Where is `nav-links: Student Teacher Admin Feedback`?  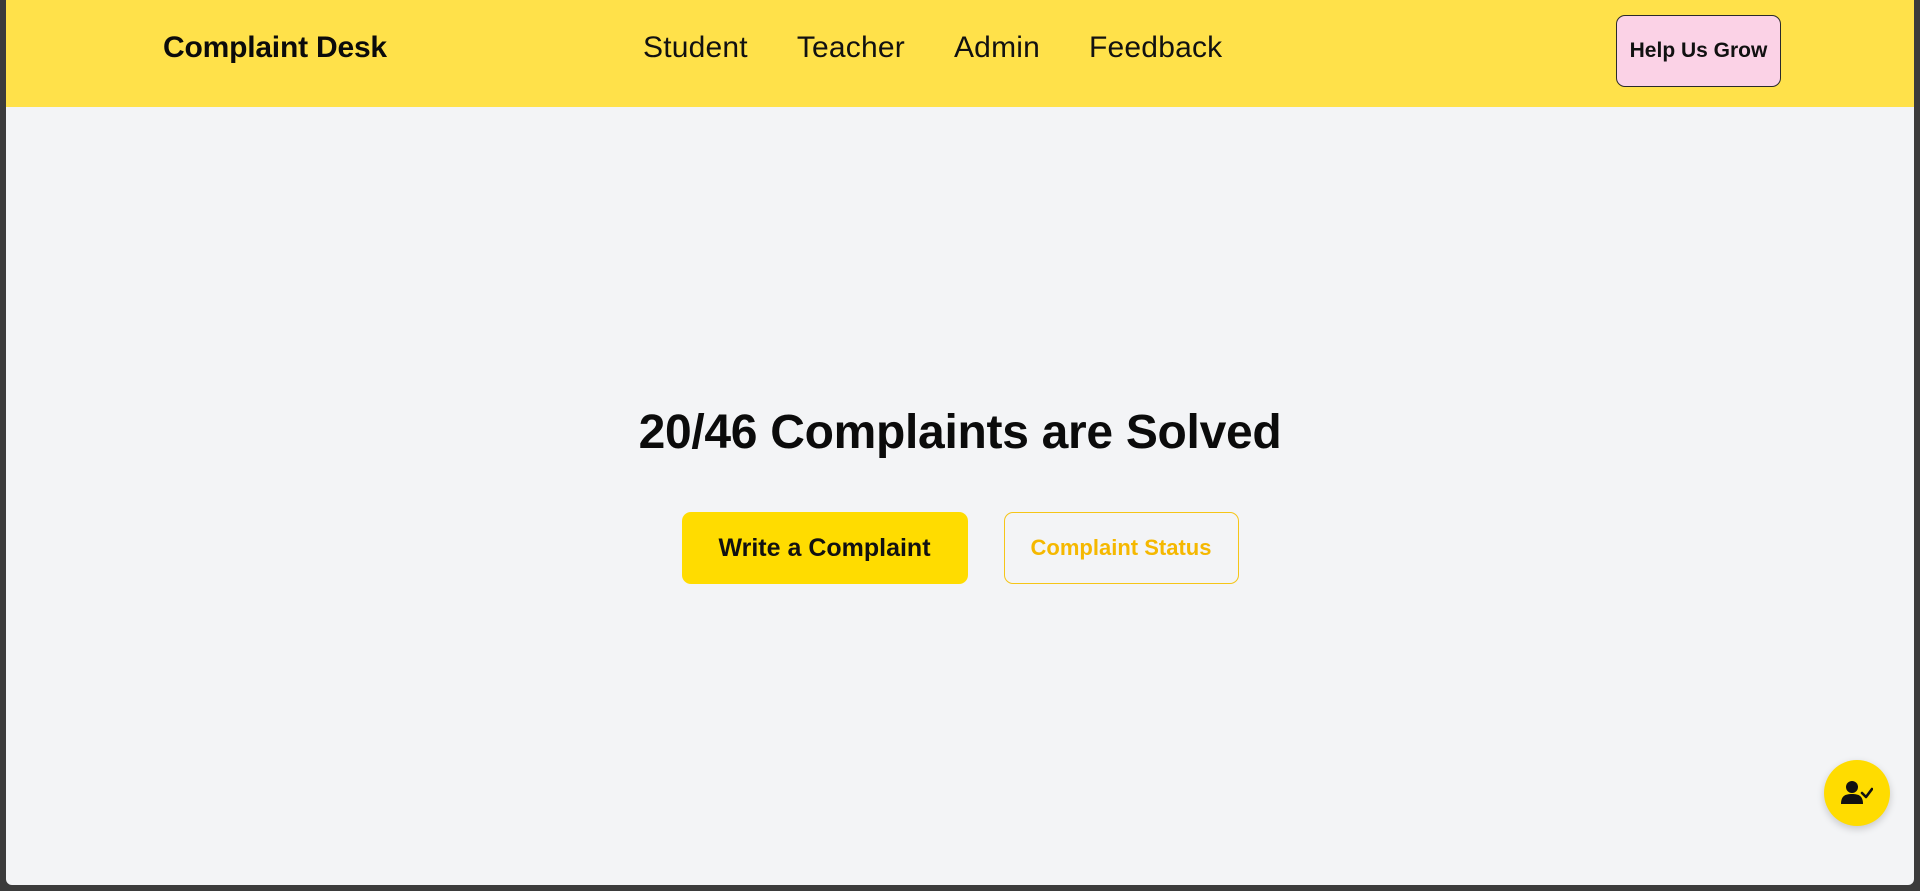
nav-links: Student Teacher Admin Feedback is located at coordinates (932, 48).